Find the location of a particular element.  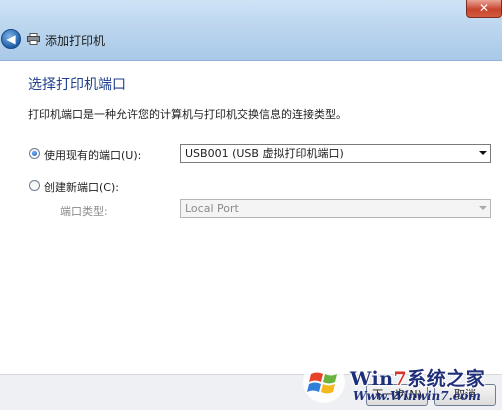

windows-logo-icon is located at coordinates (324, 382).